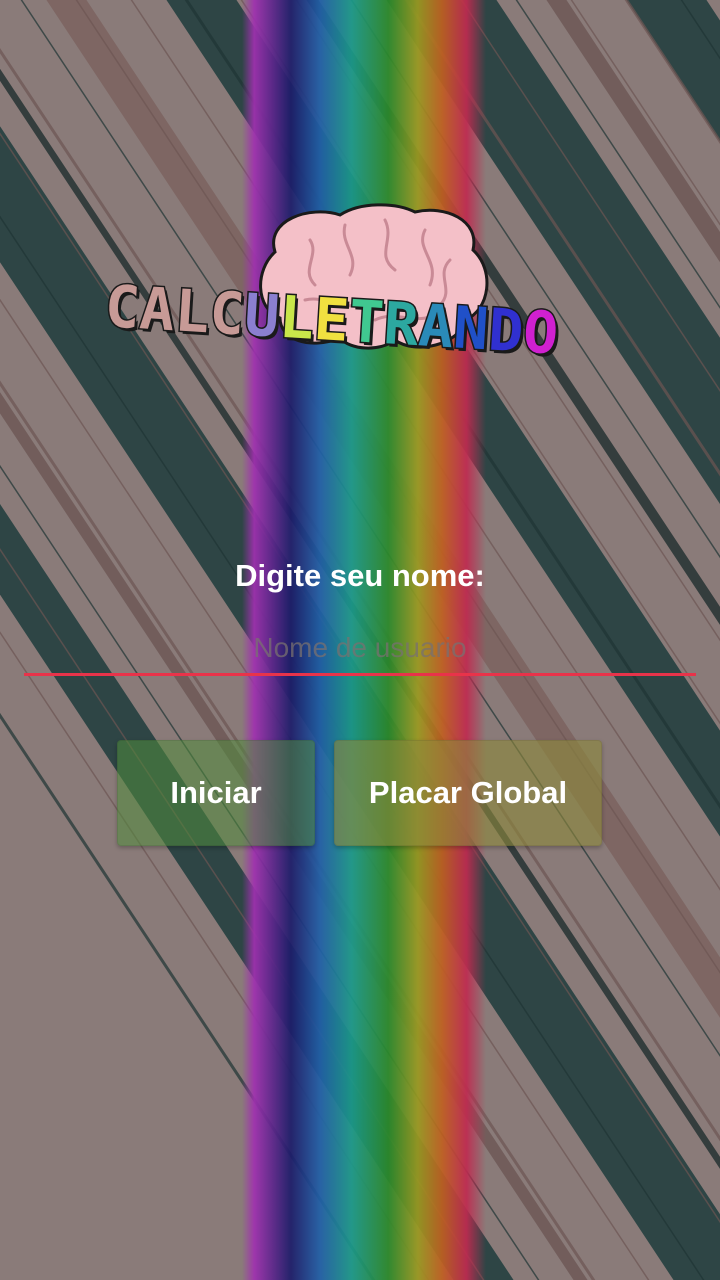 Image resolution: width=720 pixels, height=1280 pixels. I want to click on logo-letter: E, so click(332, 319).